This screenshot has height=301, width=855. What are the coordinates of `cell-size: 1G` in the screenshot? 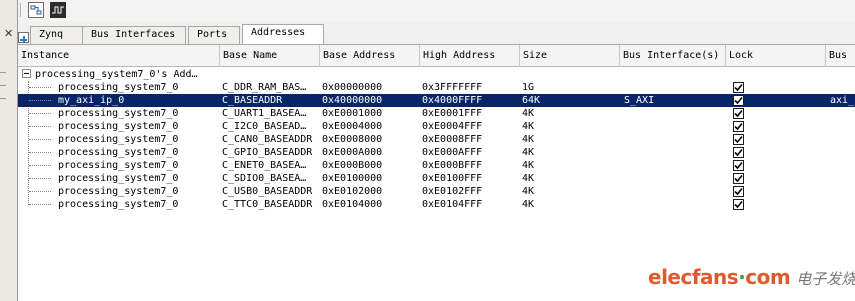 It's located at (528, 87).